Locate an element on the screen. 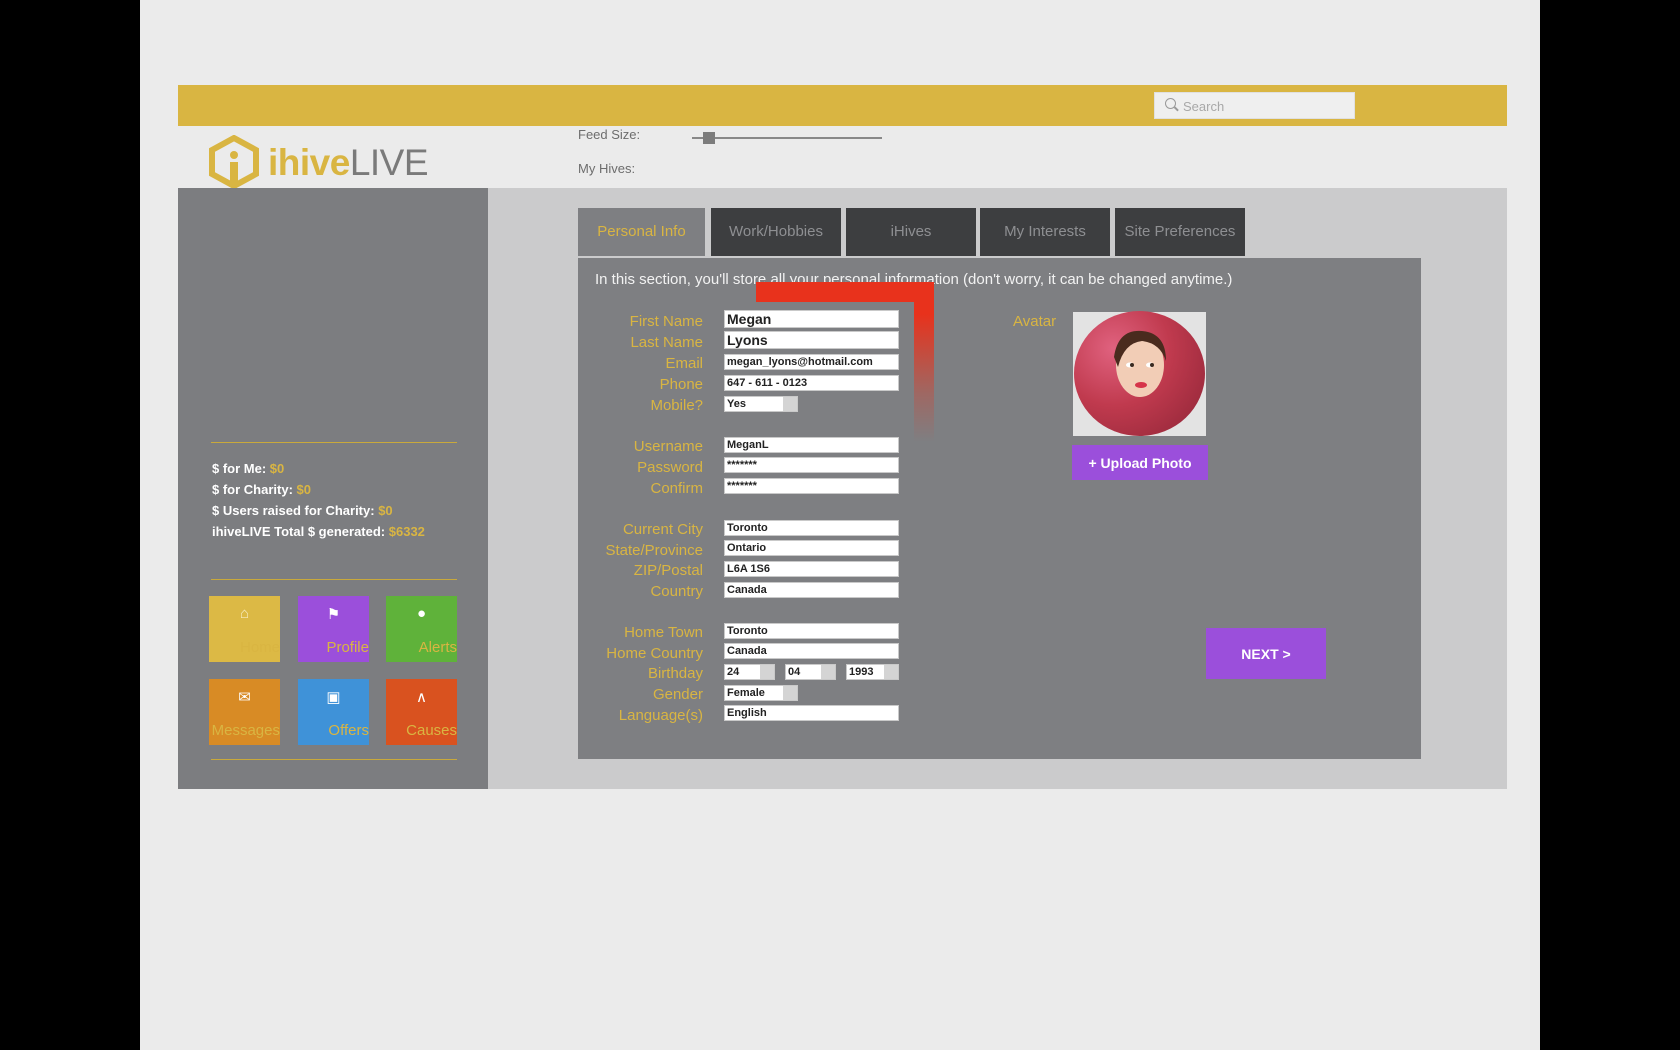 This screenshot has width=1680, height=1050. tab-ihives: iHives is located at coordinates (911, 232).